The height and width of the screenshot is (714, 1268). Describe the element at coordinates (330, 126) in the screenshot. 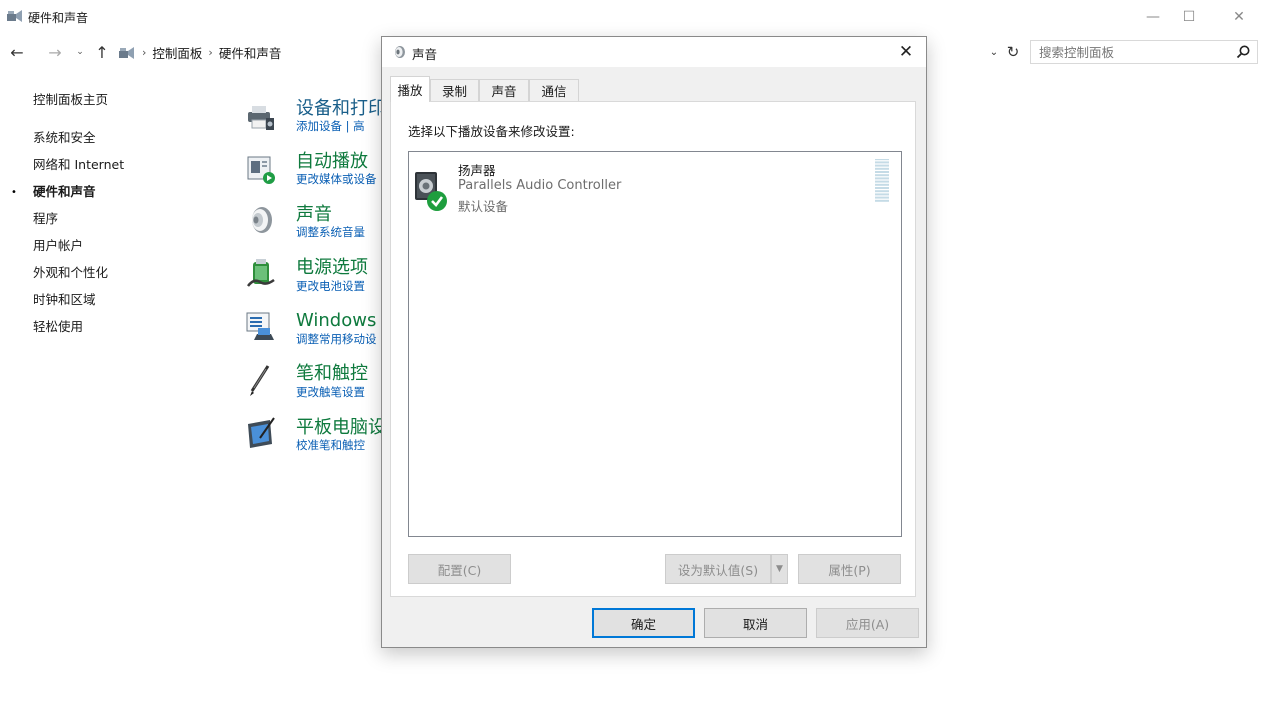

I see `category-devices-printers-link: 添加设备 | 高` at that location.